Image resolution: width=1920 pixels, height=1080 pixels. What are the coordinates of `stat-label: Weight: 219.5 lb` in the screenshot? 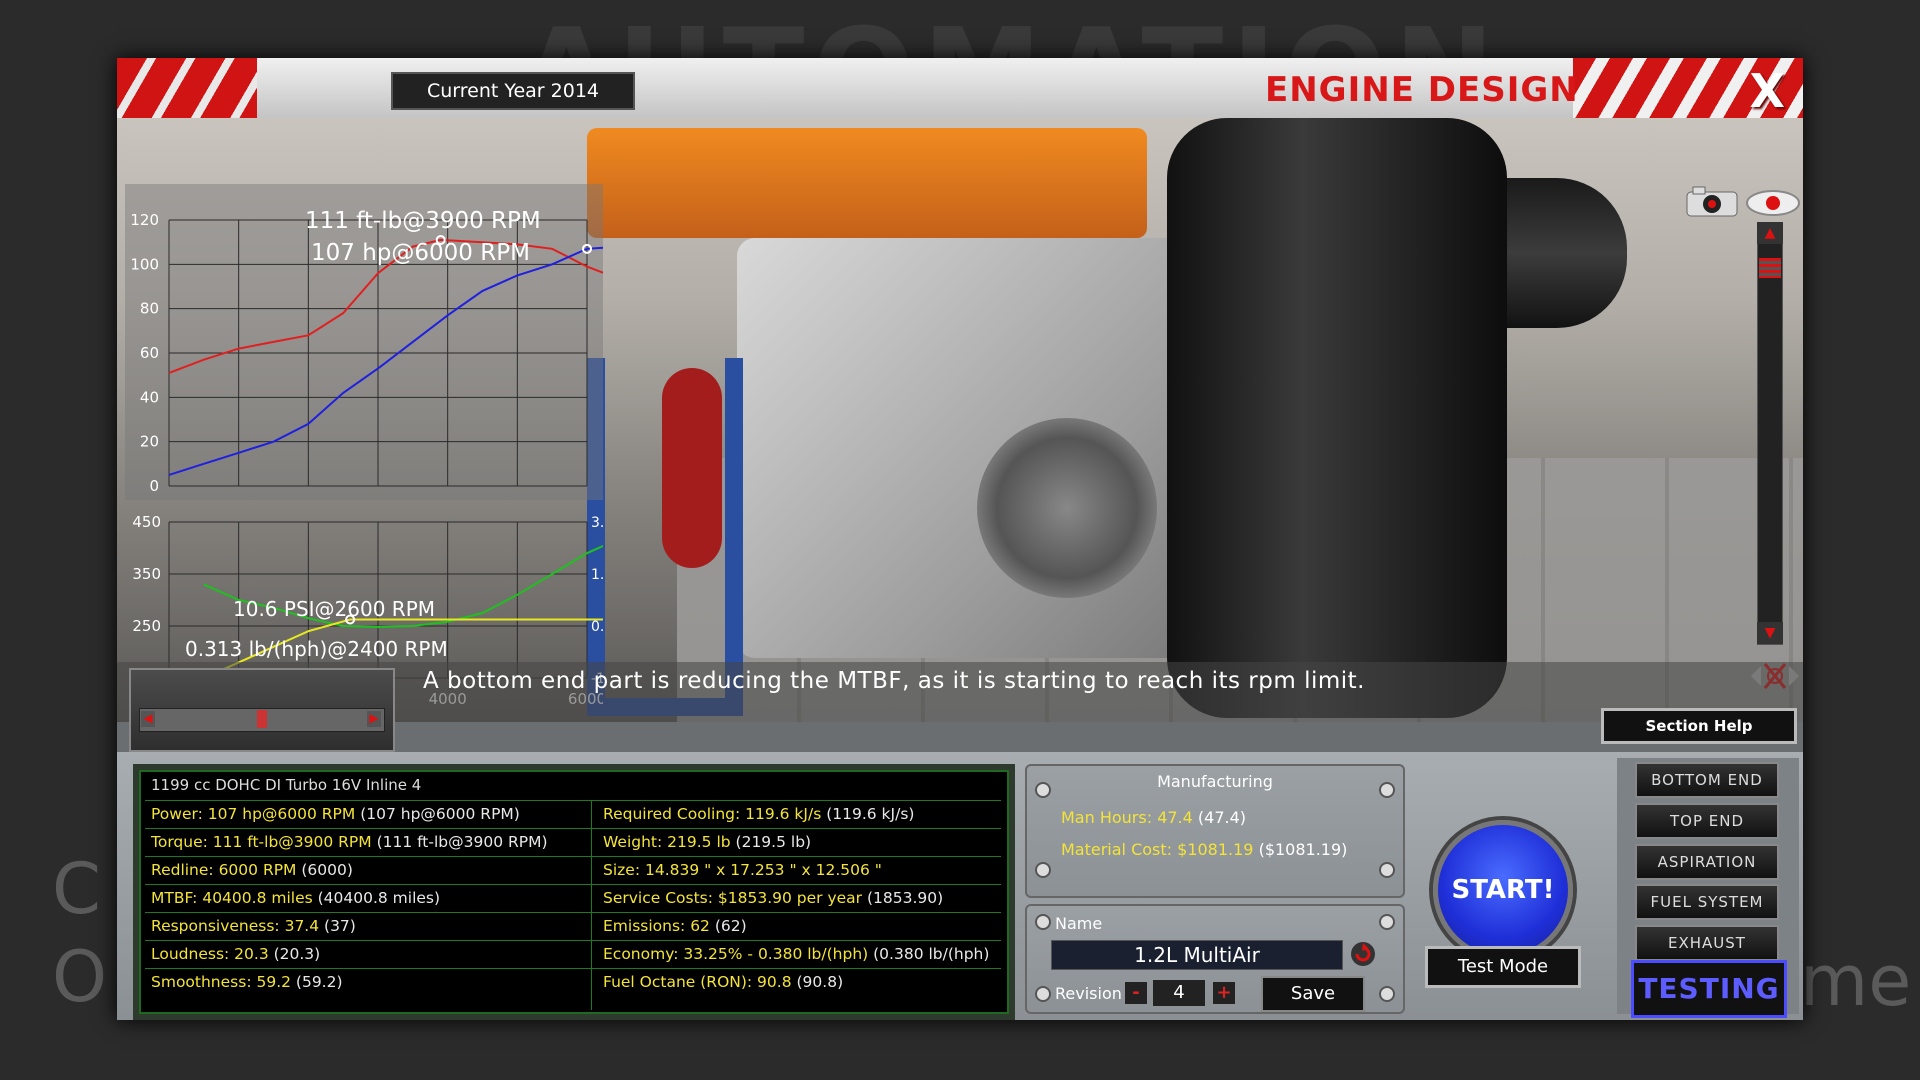 It's located at (667, 842).